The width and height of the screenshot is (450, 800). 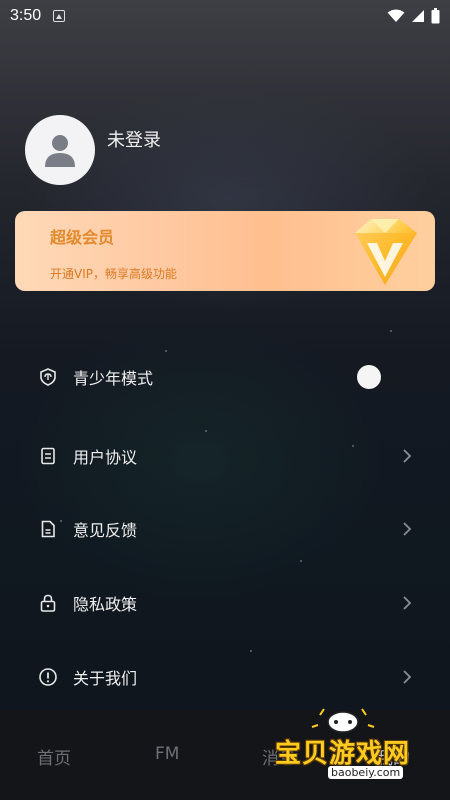 What do you see at coordinates (366, 772) in the screenshot?
I see `watermark-url: baobeiy.com` at bounding box center [366, 772].